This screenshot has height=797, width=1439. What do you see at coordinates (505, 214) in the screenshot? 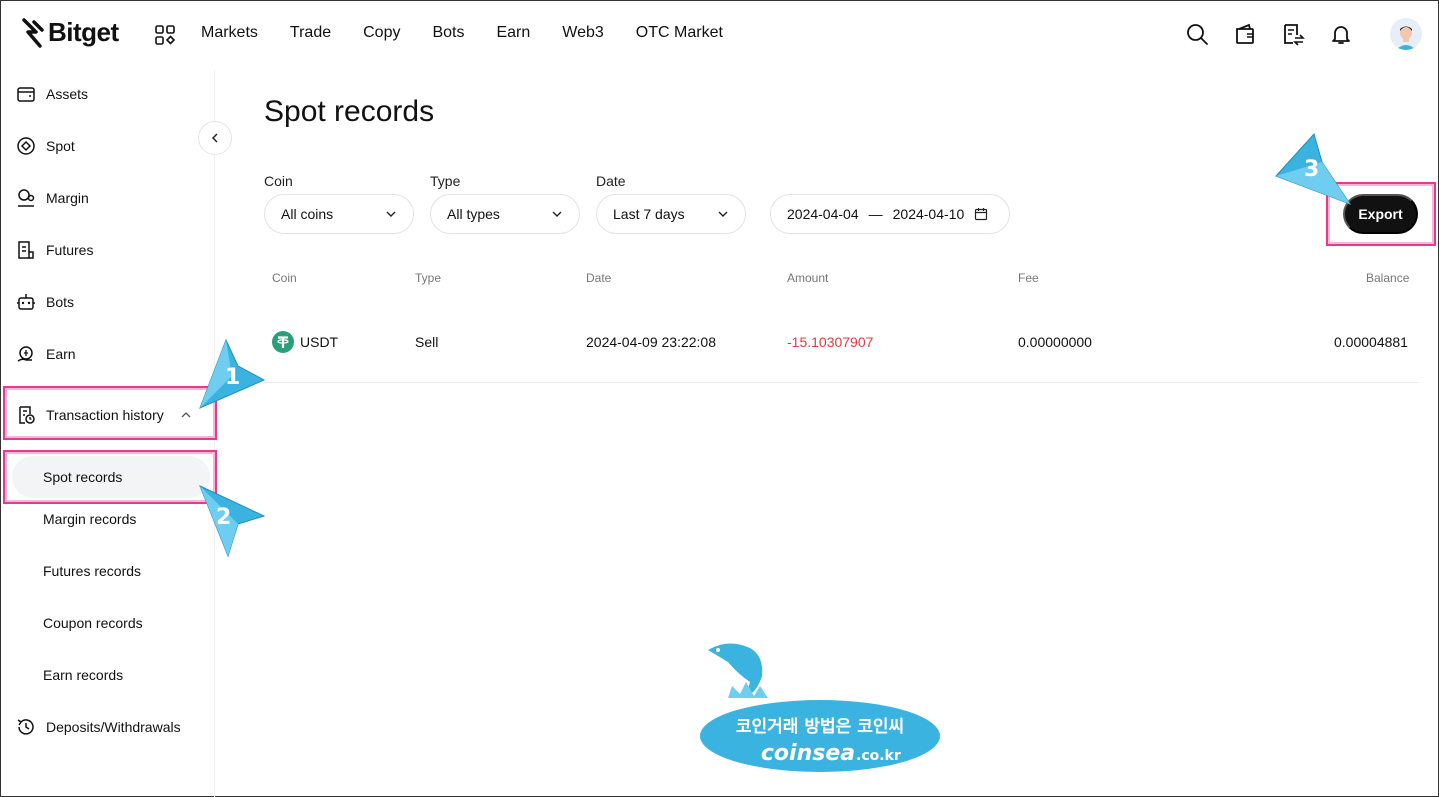
I see `type-select: All types` at bounding box center [505, 214].